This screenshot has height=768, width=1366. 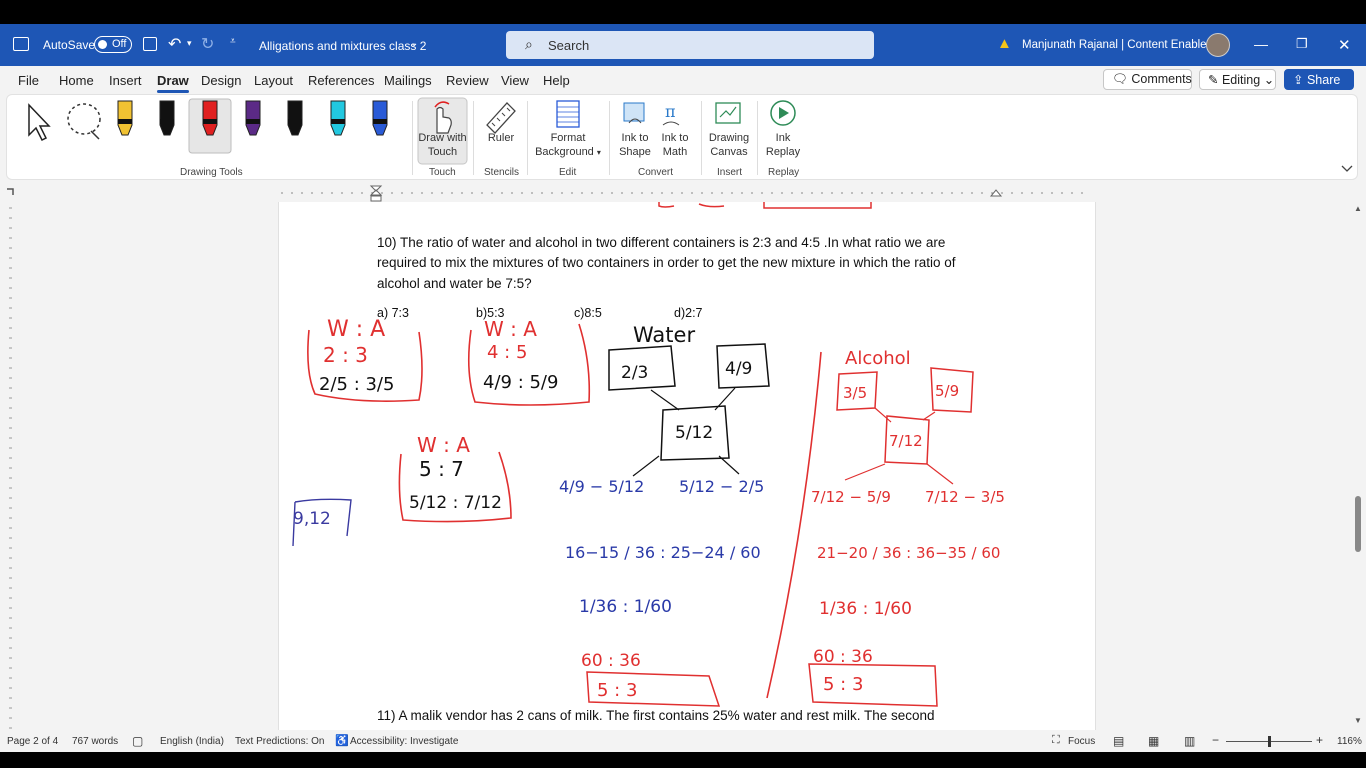 I want to click on ink-to-shape-icon, so click(x=634, y=113).